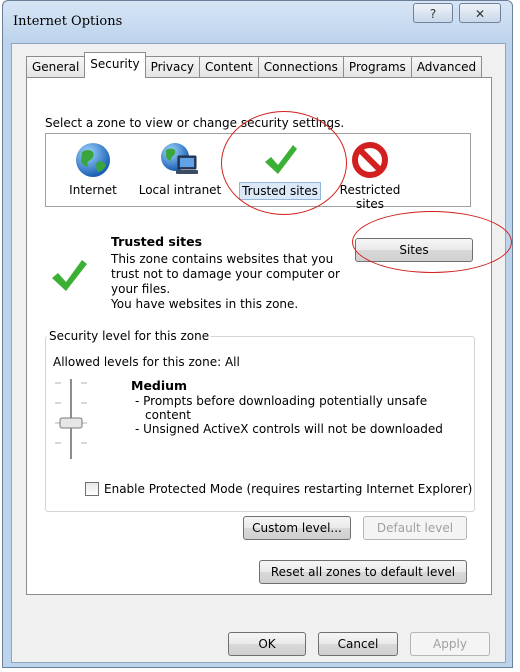 Image resolution: width=520 pixels, height=672 pixels. I want to click on protected-mode-checkbox, so click(92, 489).